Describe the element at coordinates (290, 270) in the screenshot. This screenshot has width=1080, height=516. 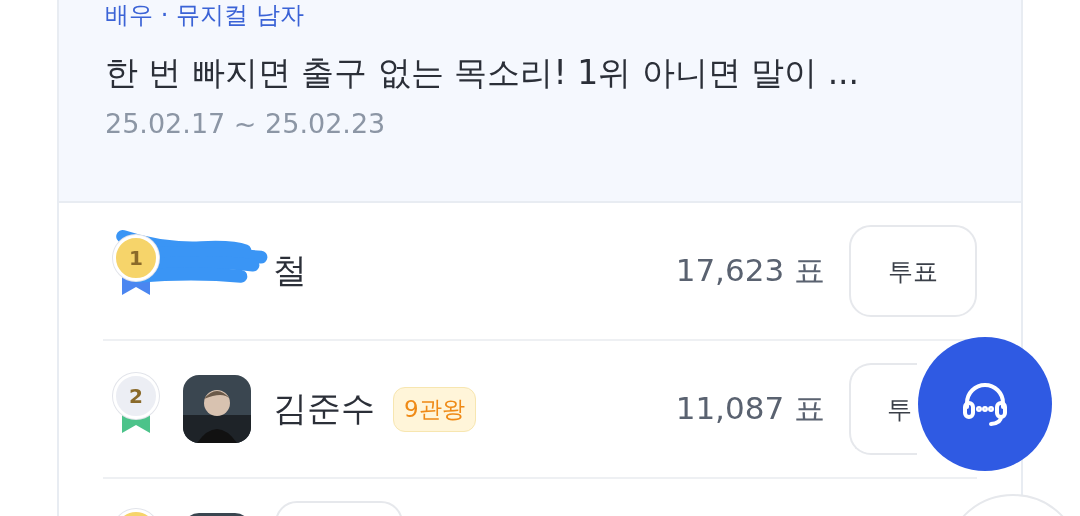
I see `candidate-name: 철` at that location.